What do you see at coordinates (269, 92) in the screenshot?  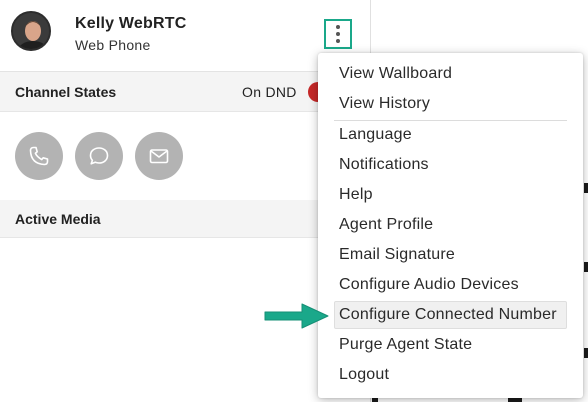 I see `dnd-status: On DND` at bounding box center [269, 92].